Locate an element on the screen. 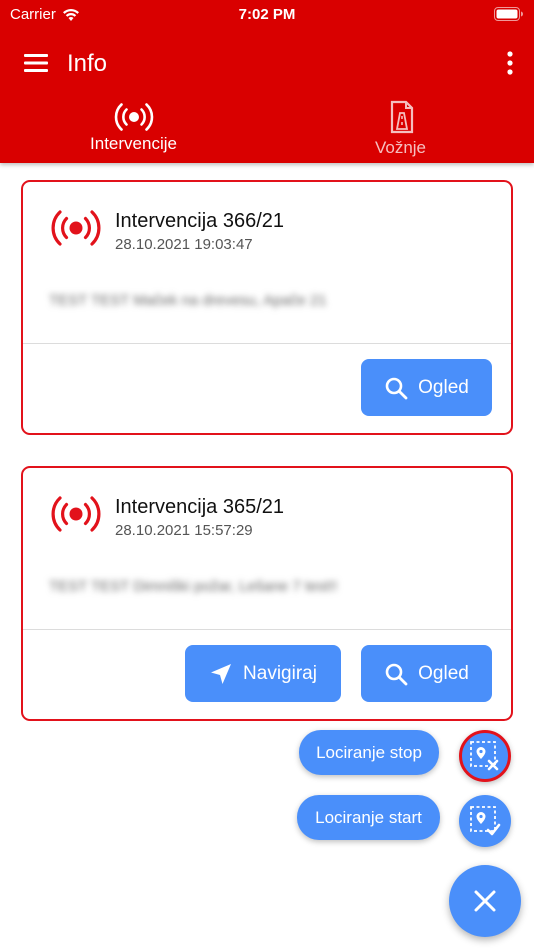 The height and width of the screenshot is (950, 534). intervention-description: TEST TEST Maček na drevesu, Apače 21 is located at coordinates (188, 300).